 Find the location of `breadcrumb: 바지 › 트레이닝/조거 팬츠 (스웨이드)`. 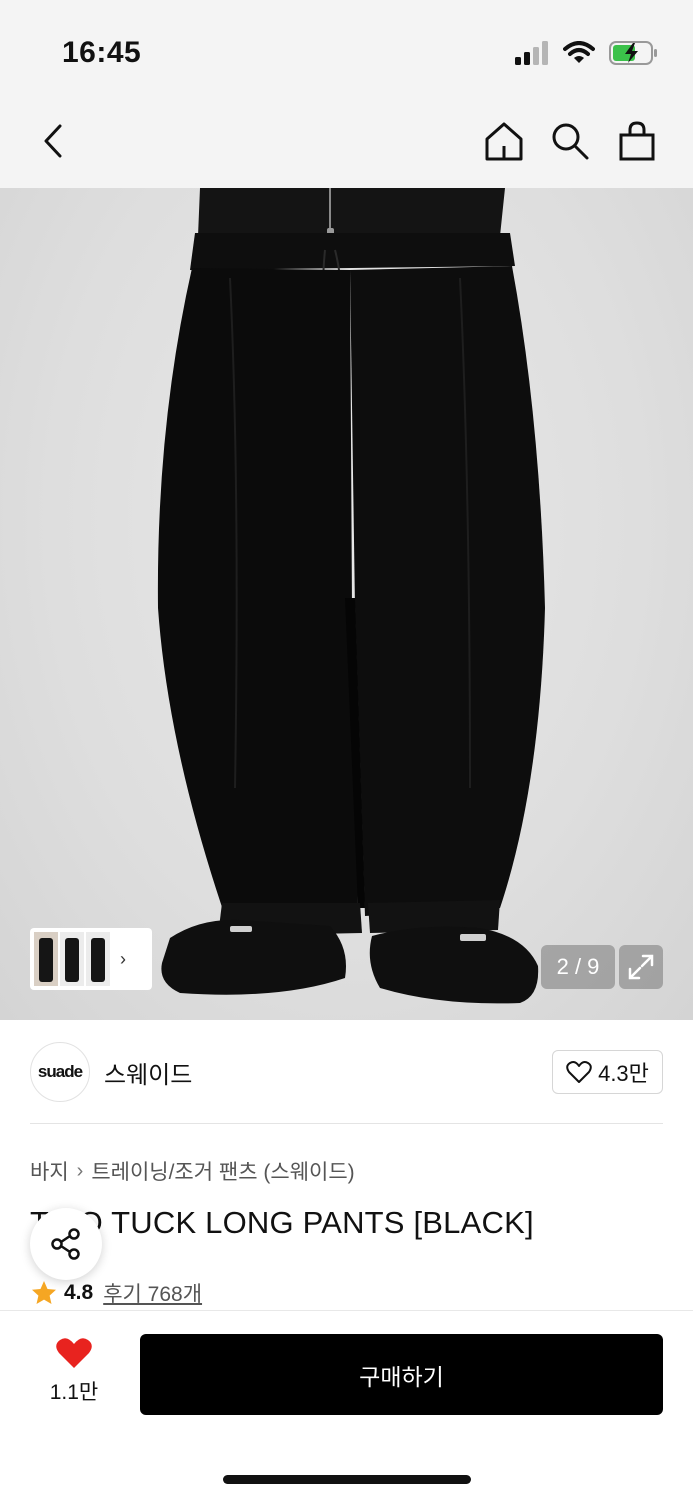

breadcrumb: 바지 › 트레이닝/조거 팬츠 (스웨이드) is located at coordinates (192, 1171).